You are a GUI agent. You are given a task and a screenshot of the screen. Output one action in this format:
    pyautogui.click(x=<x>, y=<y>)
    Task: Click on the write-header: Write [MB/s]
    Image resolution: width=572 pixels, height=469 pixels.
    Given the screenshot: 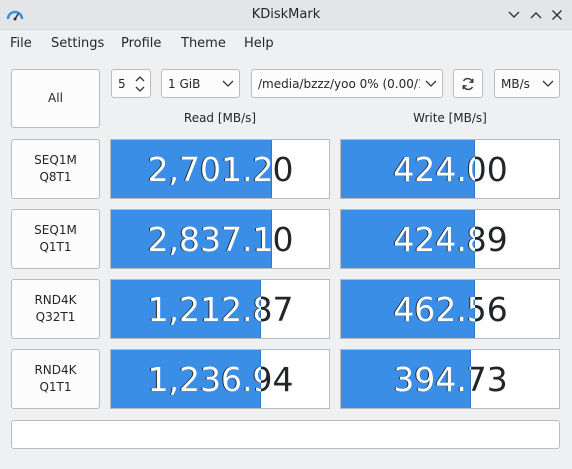 What is the action you would take?
    pyautogui.click(x=450, y=118)
    